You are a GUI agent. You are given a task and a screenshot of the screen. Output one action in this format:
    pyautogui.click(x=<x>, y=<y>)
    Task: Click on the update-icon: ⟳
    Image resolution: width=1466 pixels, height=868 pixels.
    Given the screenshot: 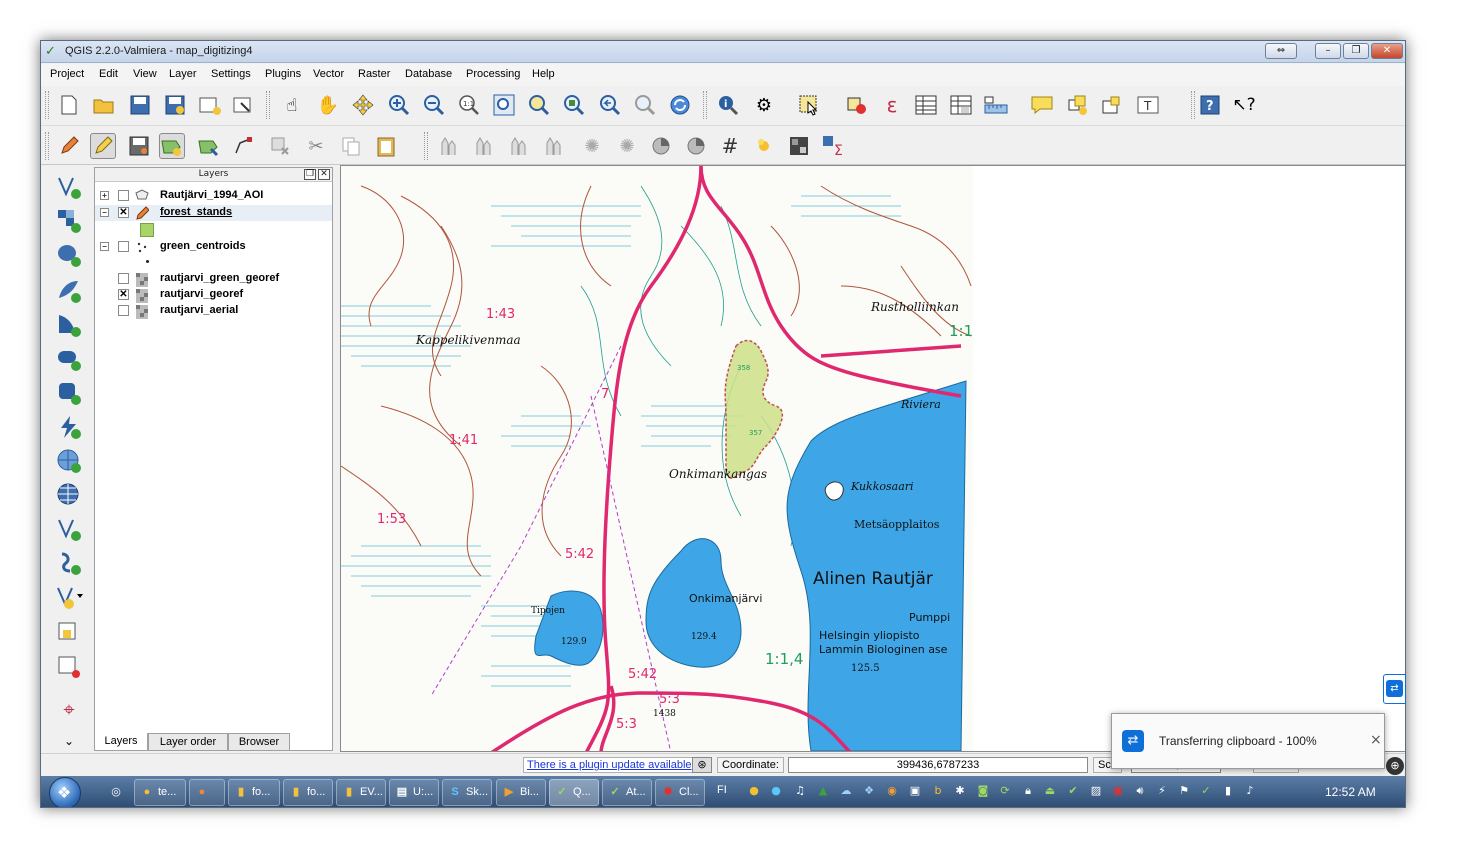 What is the action you would take?
    pyautogui.click(x=1005, y=791)
    